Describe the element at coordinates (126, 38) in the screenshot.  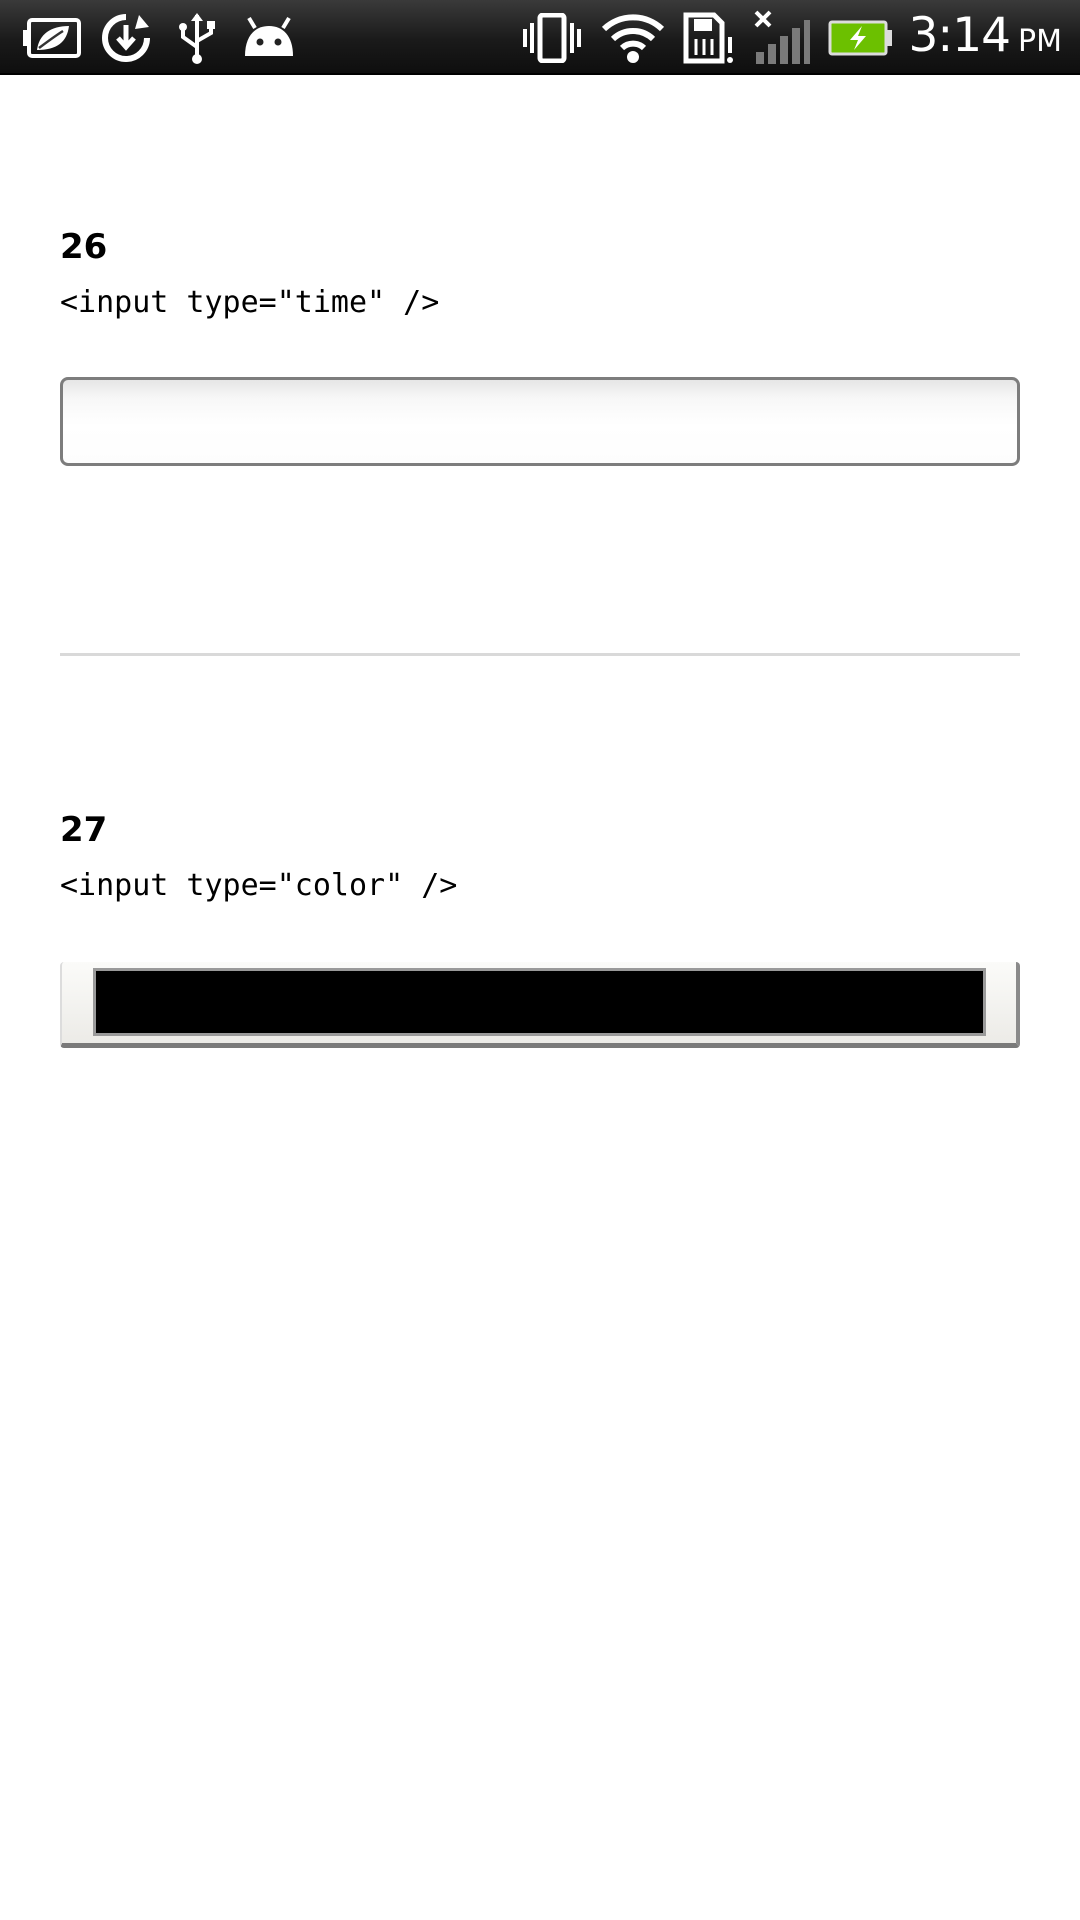
I see `sync-icon` at that location.